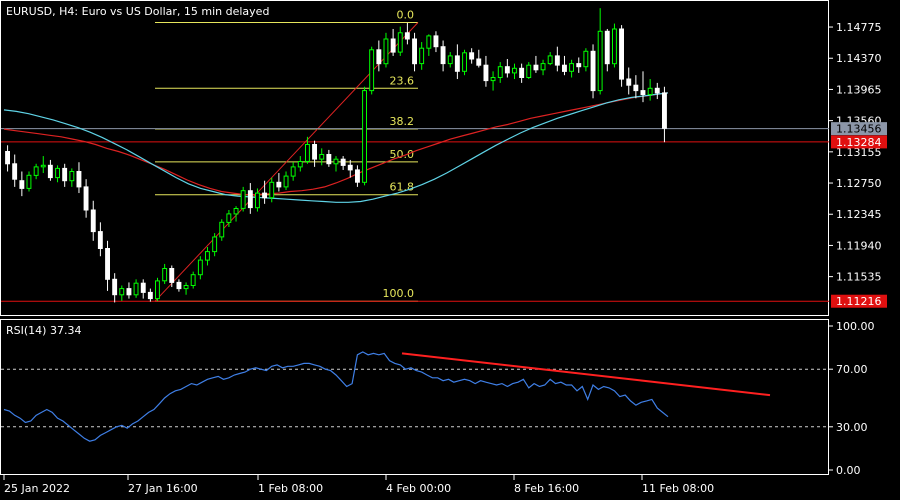 Image resolution: width=900 pixels, height=500 pixels. I want to click on fib-level-label: 23.6, so click(402, 80).